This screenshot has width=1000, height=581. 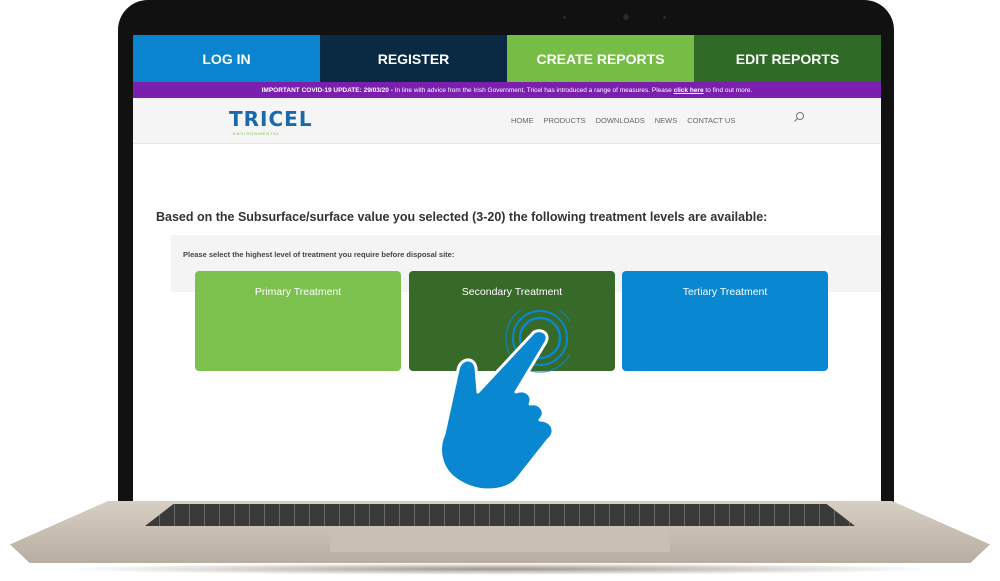 I want to click on secondary-treatment-label: Secondary Treatment, so click(x=512, y=292).